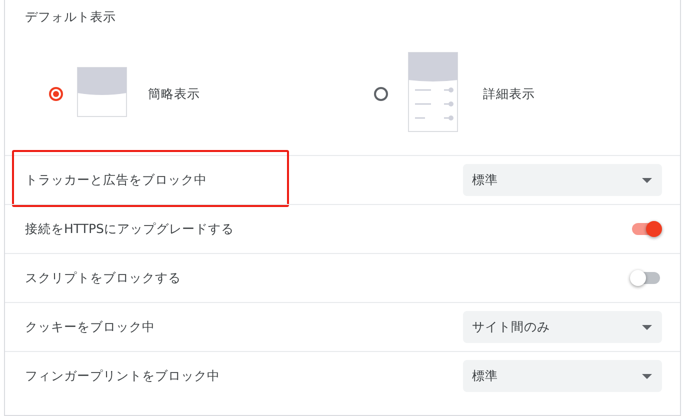 The image size is (685, 416). What do you see at coordinates (174, 94) in the screenshot?
I see `option-label: 簡略表示` at bounding box center [174, 94].